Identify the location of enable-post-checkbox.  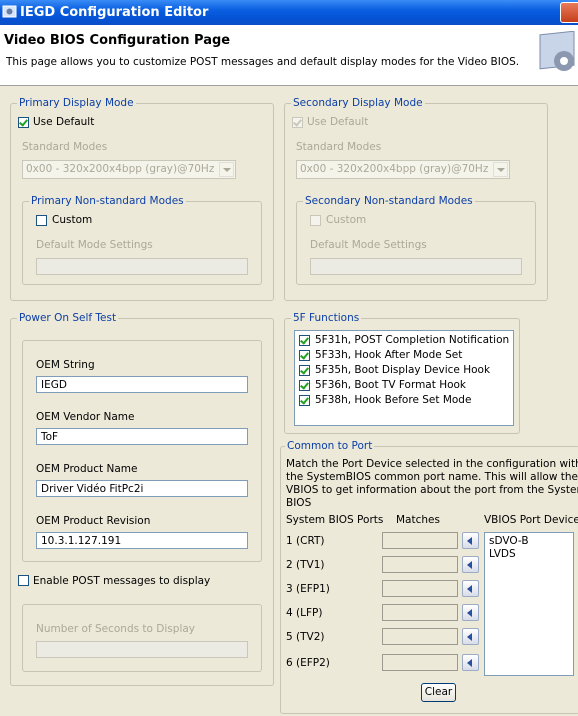
(23, 580).